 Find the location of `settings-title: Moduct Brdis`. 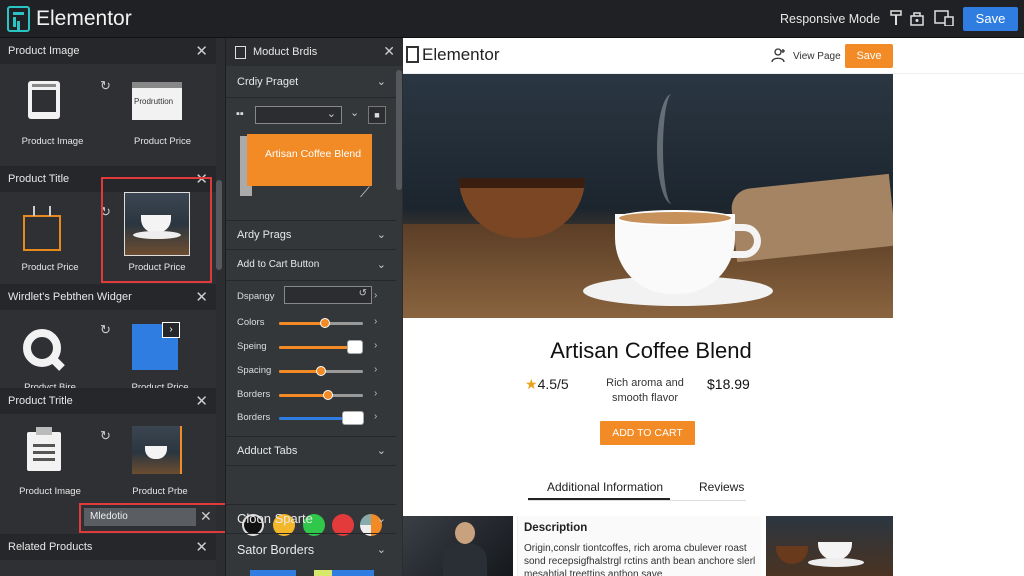

settings-title: Moduct Brdis is located at coordinates (285, 52).